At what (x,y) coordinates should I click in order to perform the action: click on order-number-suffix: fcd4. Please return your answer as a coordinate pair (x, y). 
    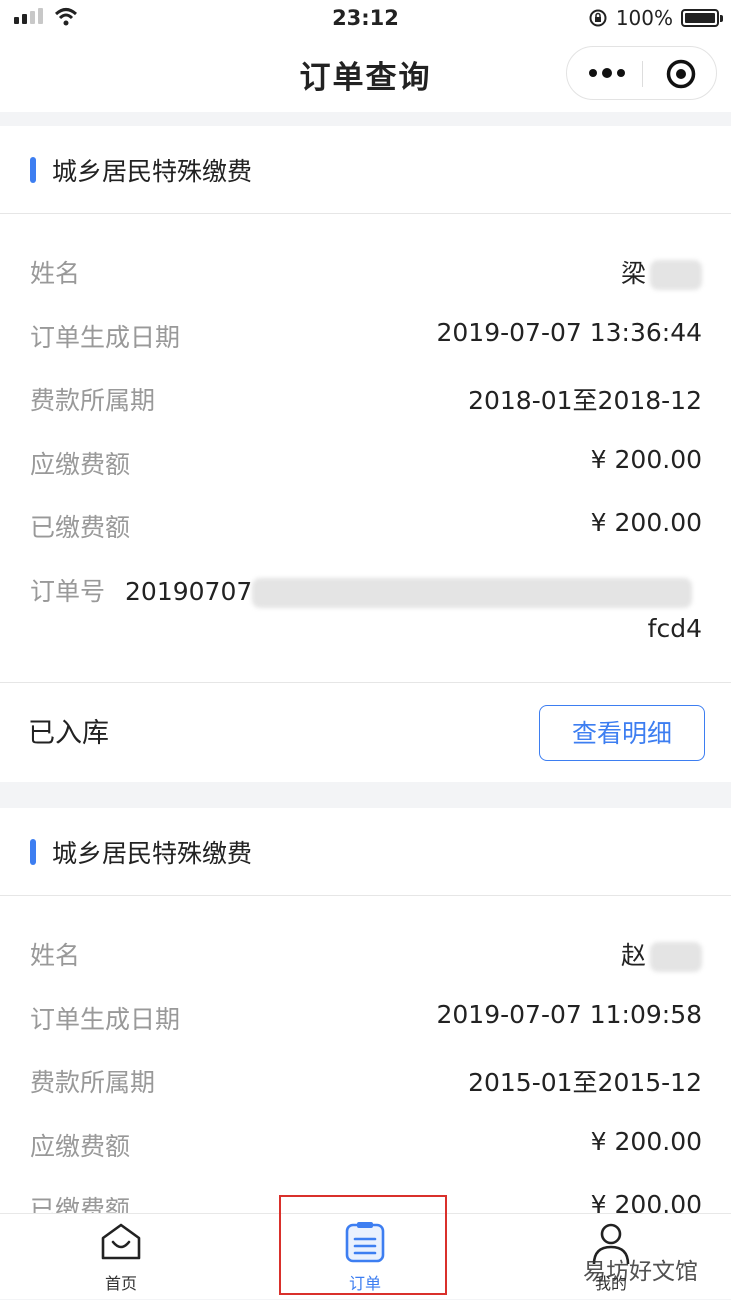
    Looking at the image, I should click on (674, 628).